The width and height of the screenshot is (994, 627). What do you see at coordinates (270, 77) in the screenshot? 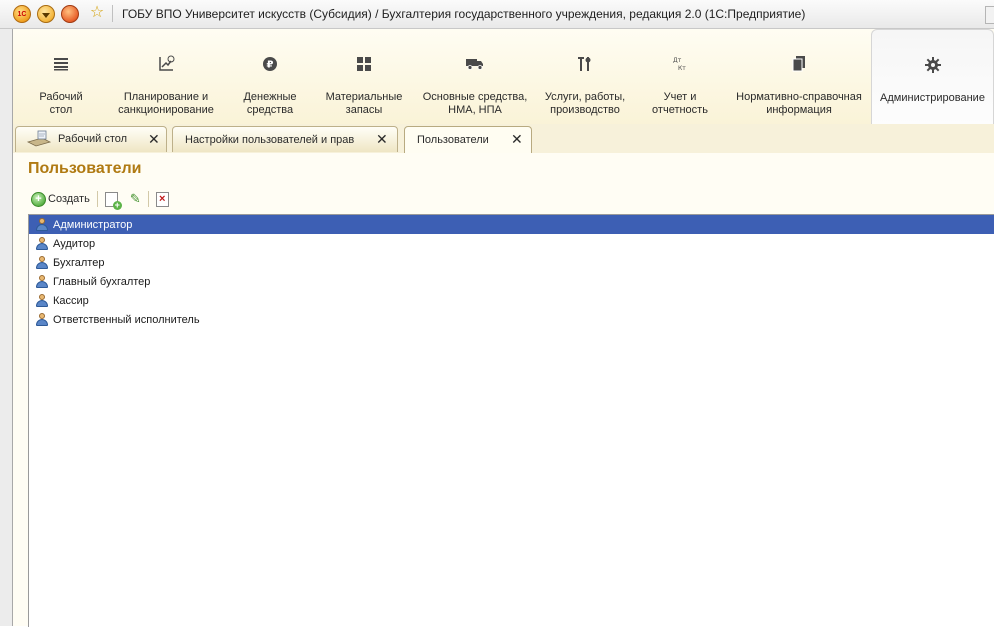
I see `section-money: ₽ Денежные средства` at bounding box center [270, 77].